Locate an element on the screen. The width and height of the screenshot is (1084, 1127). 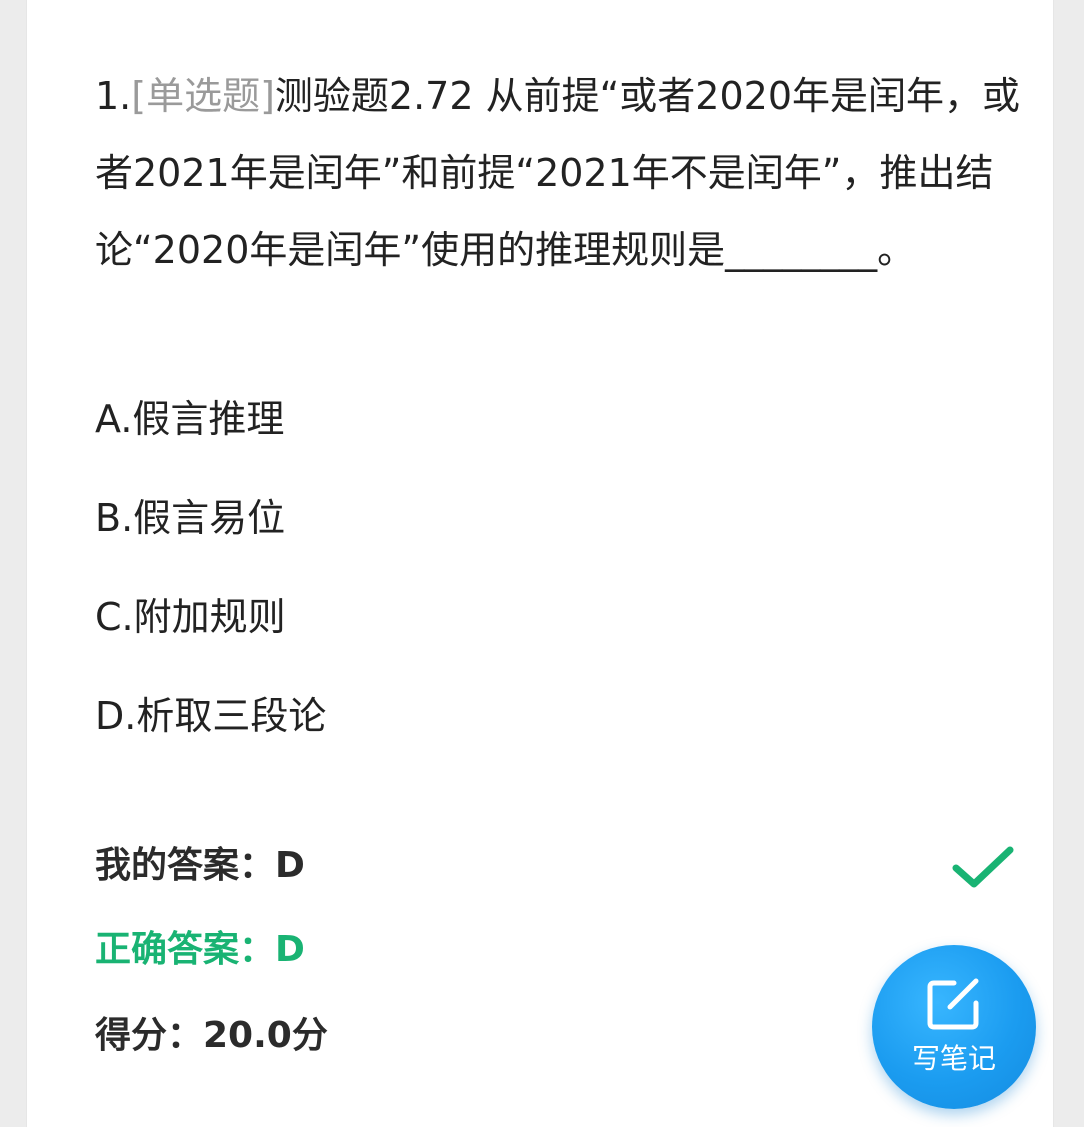
option-c: C.附加规则 is located at coordinates (190, 617).